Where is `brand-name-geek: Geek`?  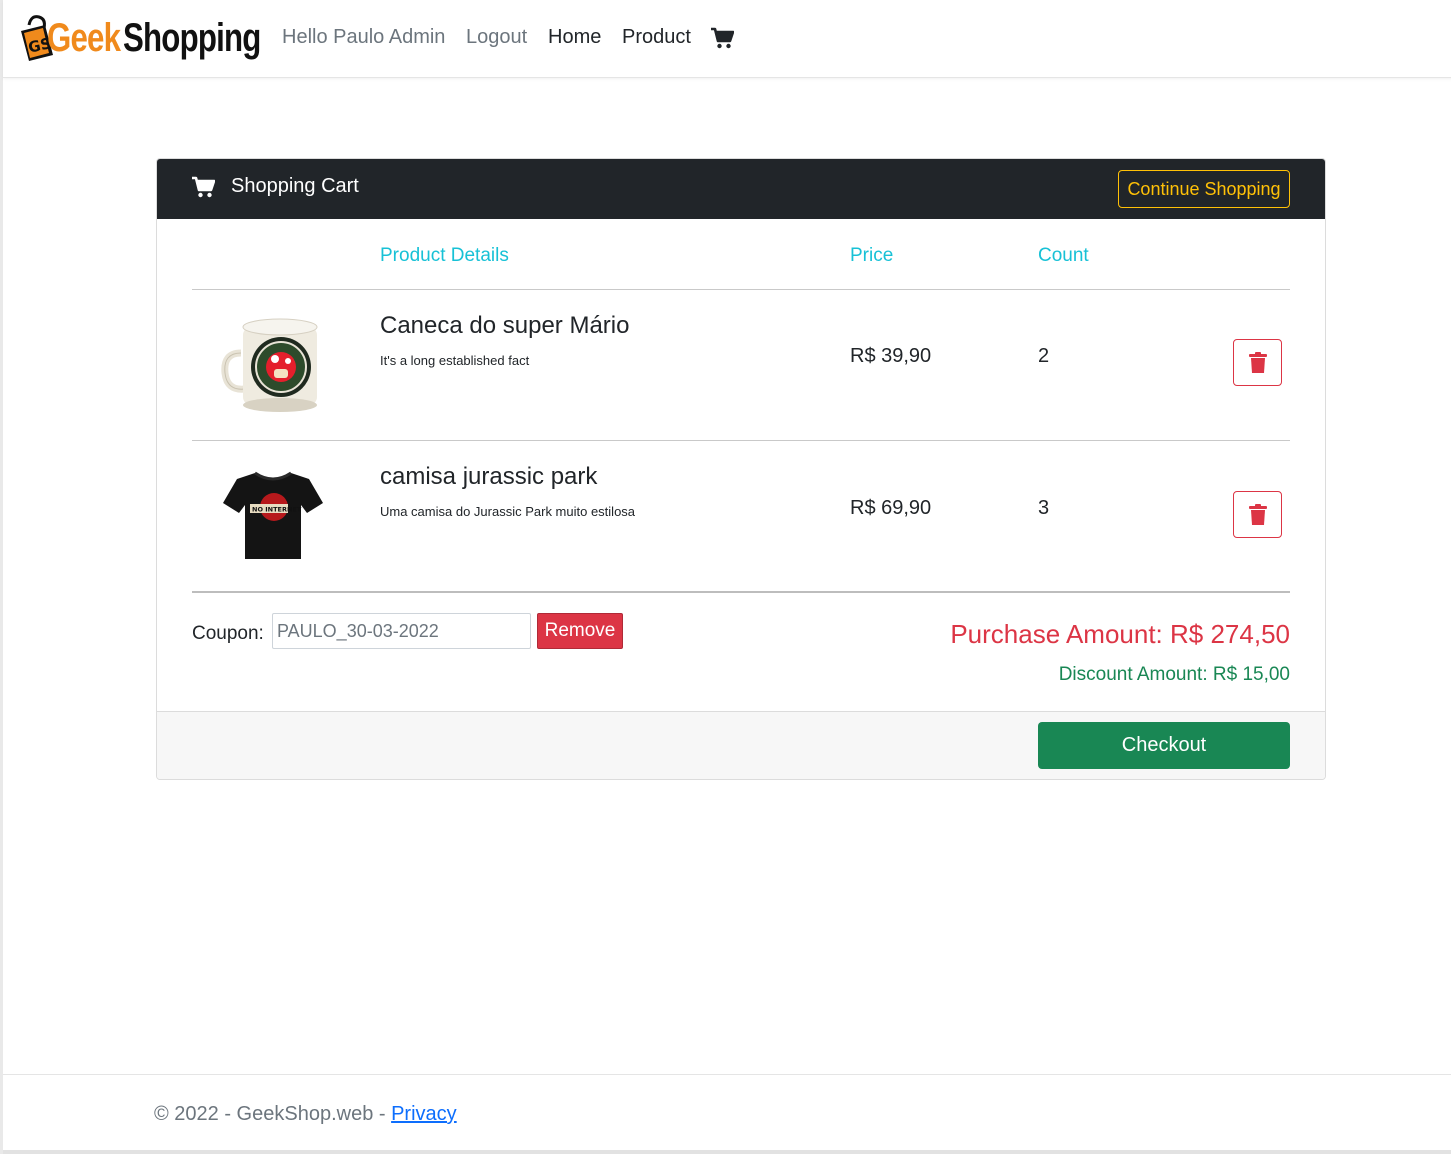 brand-name-geek: Geek is located at coordinates (84, 37).